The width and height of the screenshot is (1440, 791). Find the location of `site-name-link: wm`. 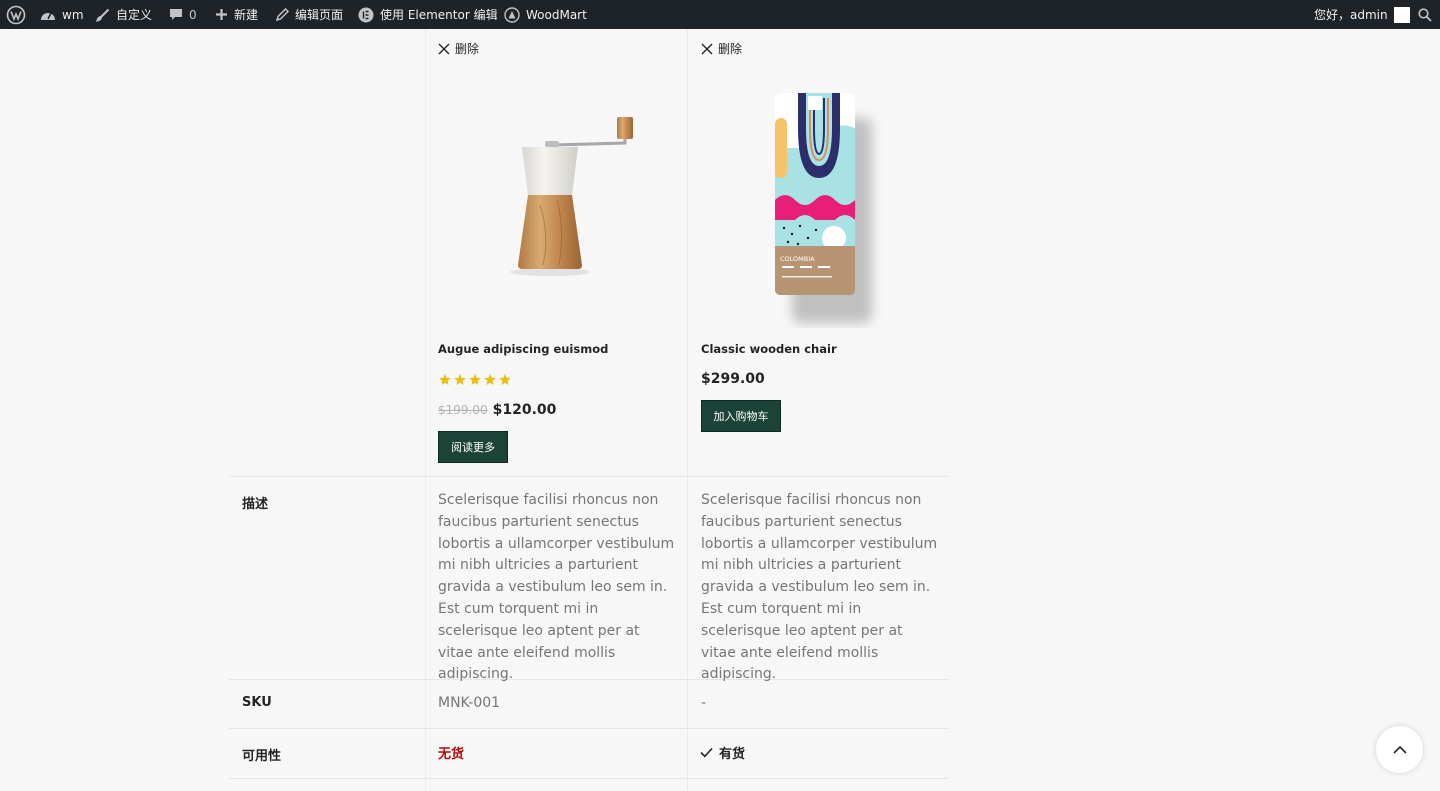

site-name-link: wm is located at coordinates (62, 14).